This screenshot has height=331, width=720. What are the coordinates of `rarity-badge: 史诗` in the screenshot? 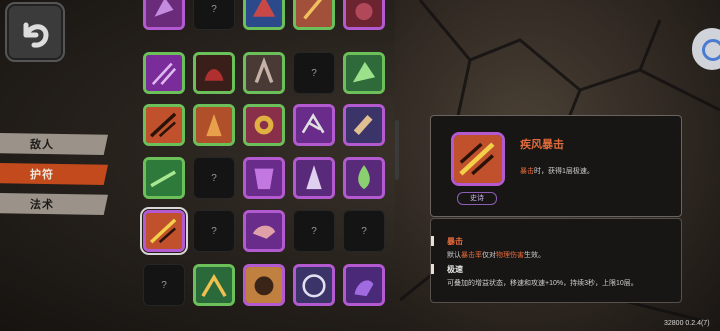 It's located at (477, 198).